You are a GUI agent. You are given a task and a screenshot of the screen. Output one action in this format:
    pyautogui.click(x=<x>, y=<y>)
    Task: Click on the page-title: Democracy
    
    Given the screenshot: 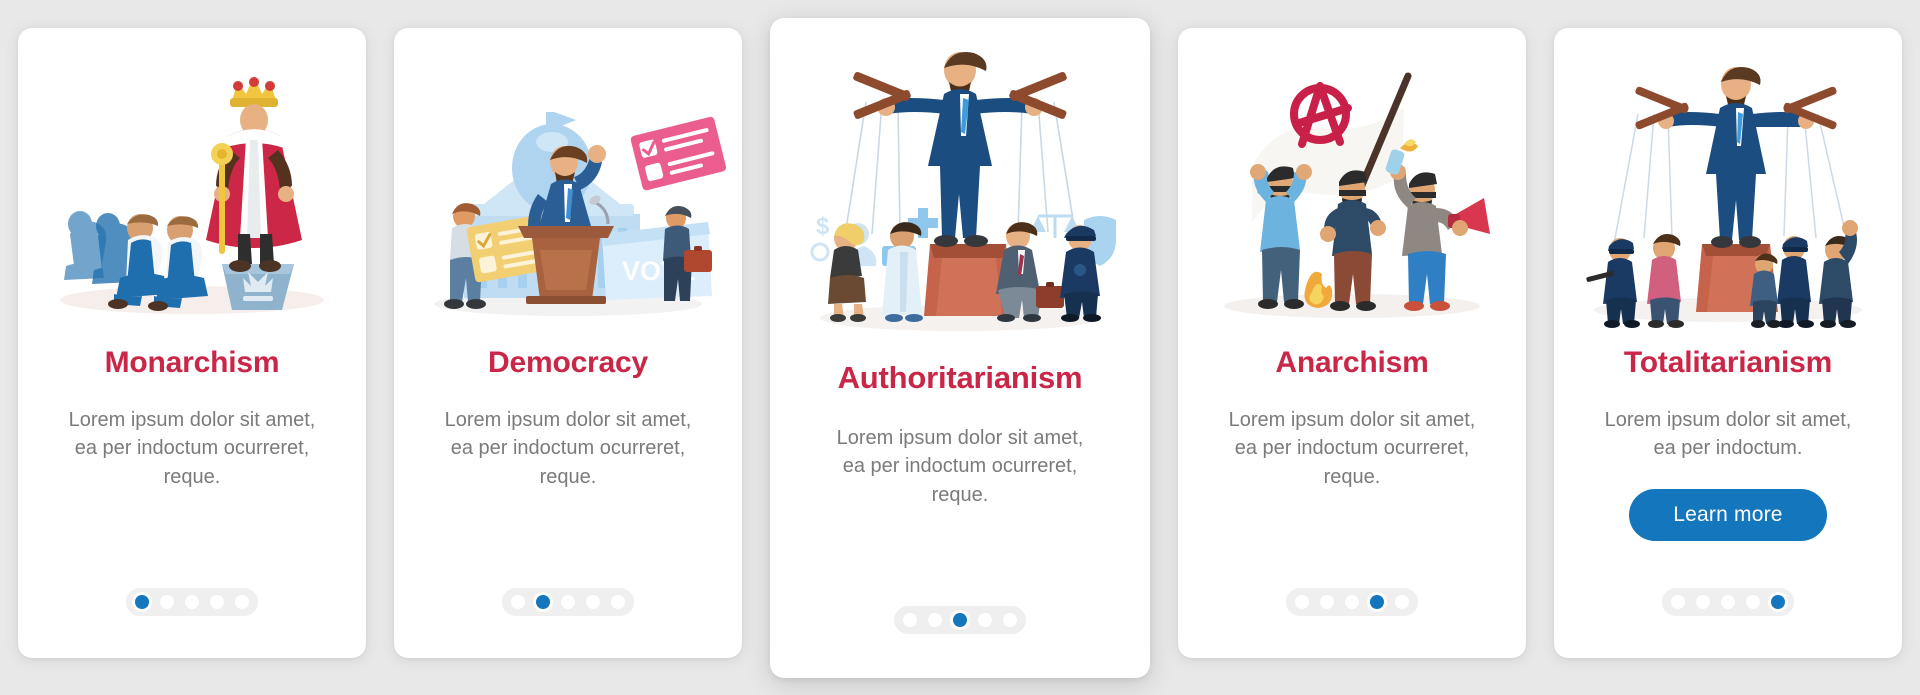 What is the action you would take?
    pyautogui.click(x=568, y=362)
    